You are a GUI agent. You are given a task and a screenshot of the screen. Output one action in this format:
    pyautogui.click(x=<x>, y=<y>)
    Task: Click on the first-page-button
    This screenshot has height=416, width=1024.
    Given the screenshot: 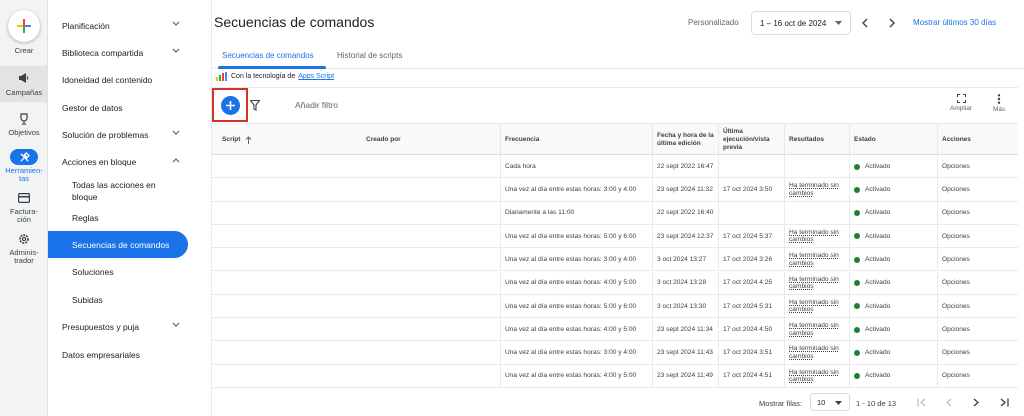 What is the action you would take?
    pyautogui.click(x=921, y=402)
    